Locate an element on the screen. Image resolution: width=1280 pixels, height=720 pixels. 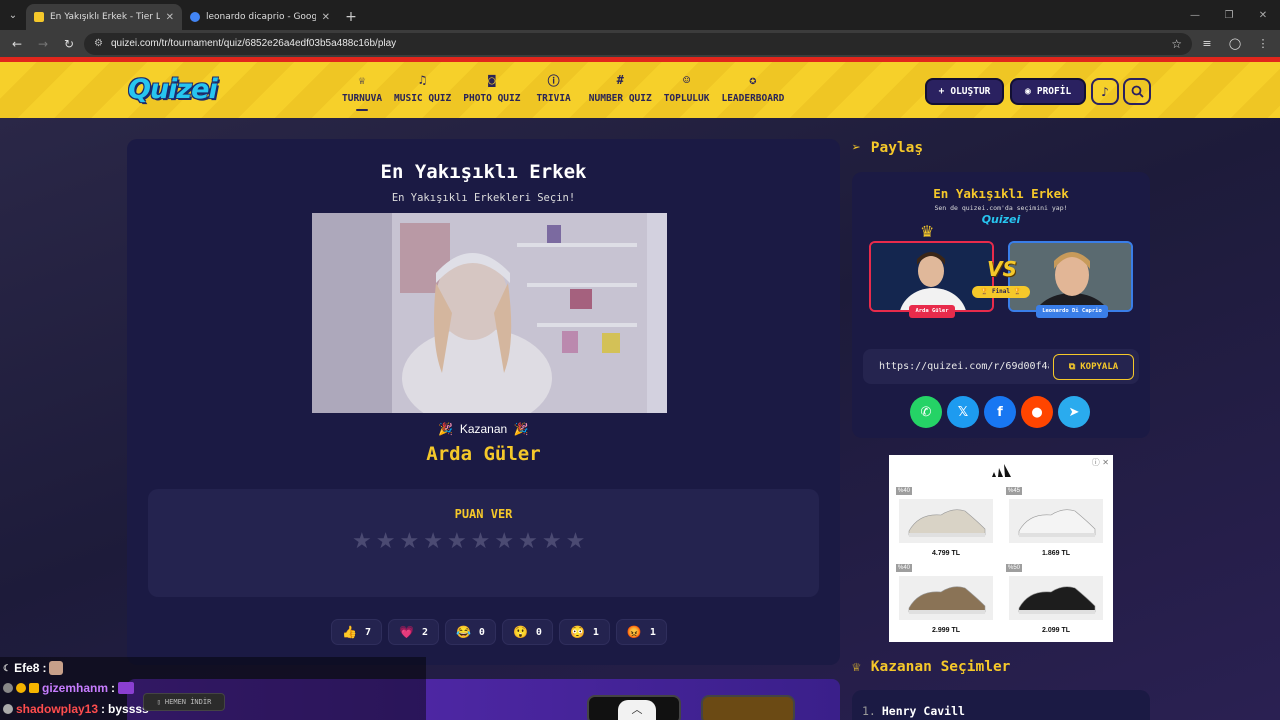
star-rating-8: ★ is located at coordinates (528, 542).